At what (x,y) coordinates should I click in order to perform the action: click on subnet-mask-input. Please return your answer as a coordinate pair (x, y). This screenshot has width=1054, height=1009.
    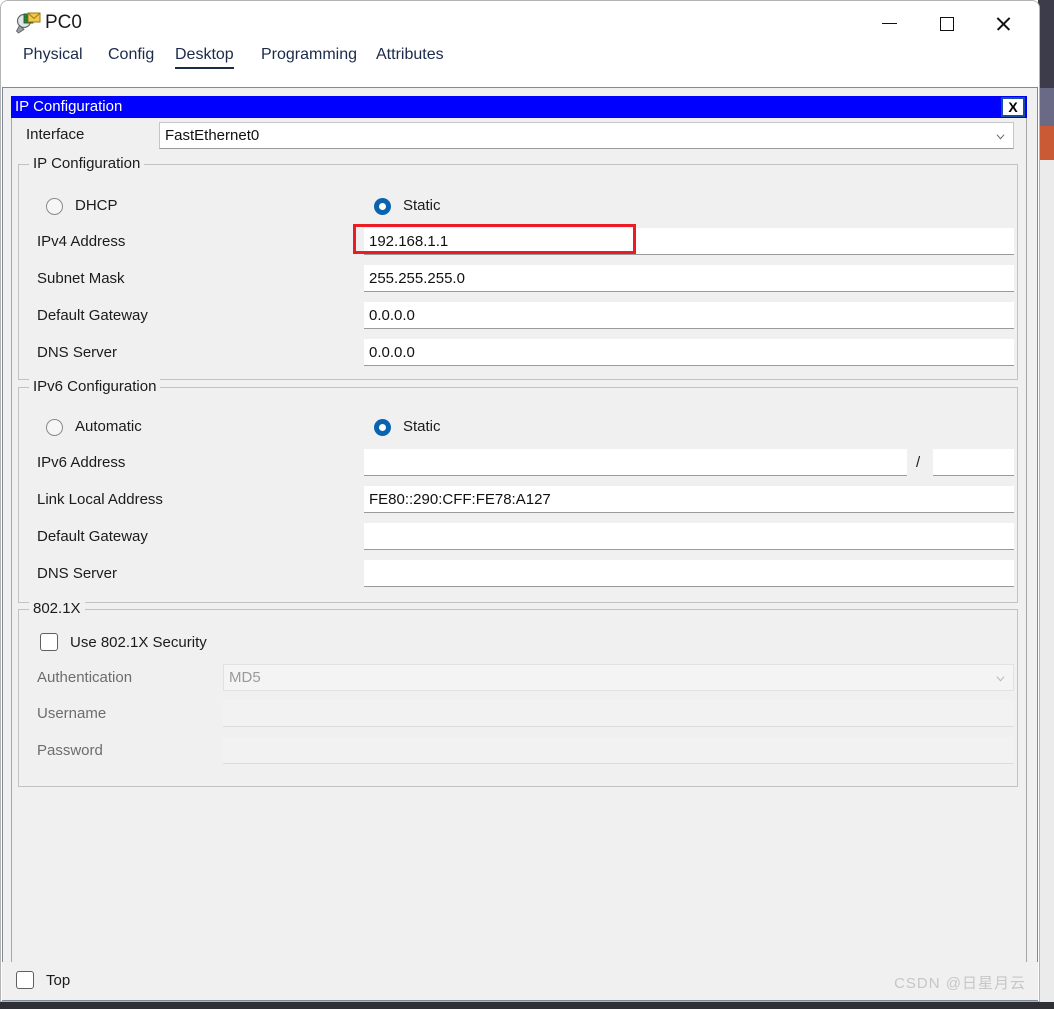
    Looking at the image, I should click on (689, 278).